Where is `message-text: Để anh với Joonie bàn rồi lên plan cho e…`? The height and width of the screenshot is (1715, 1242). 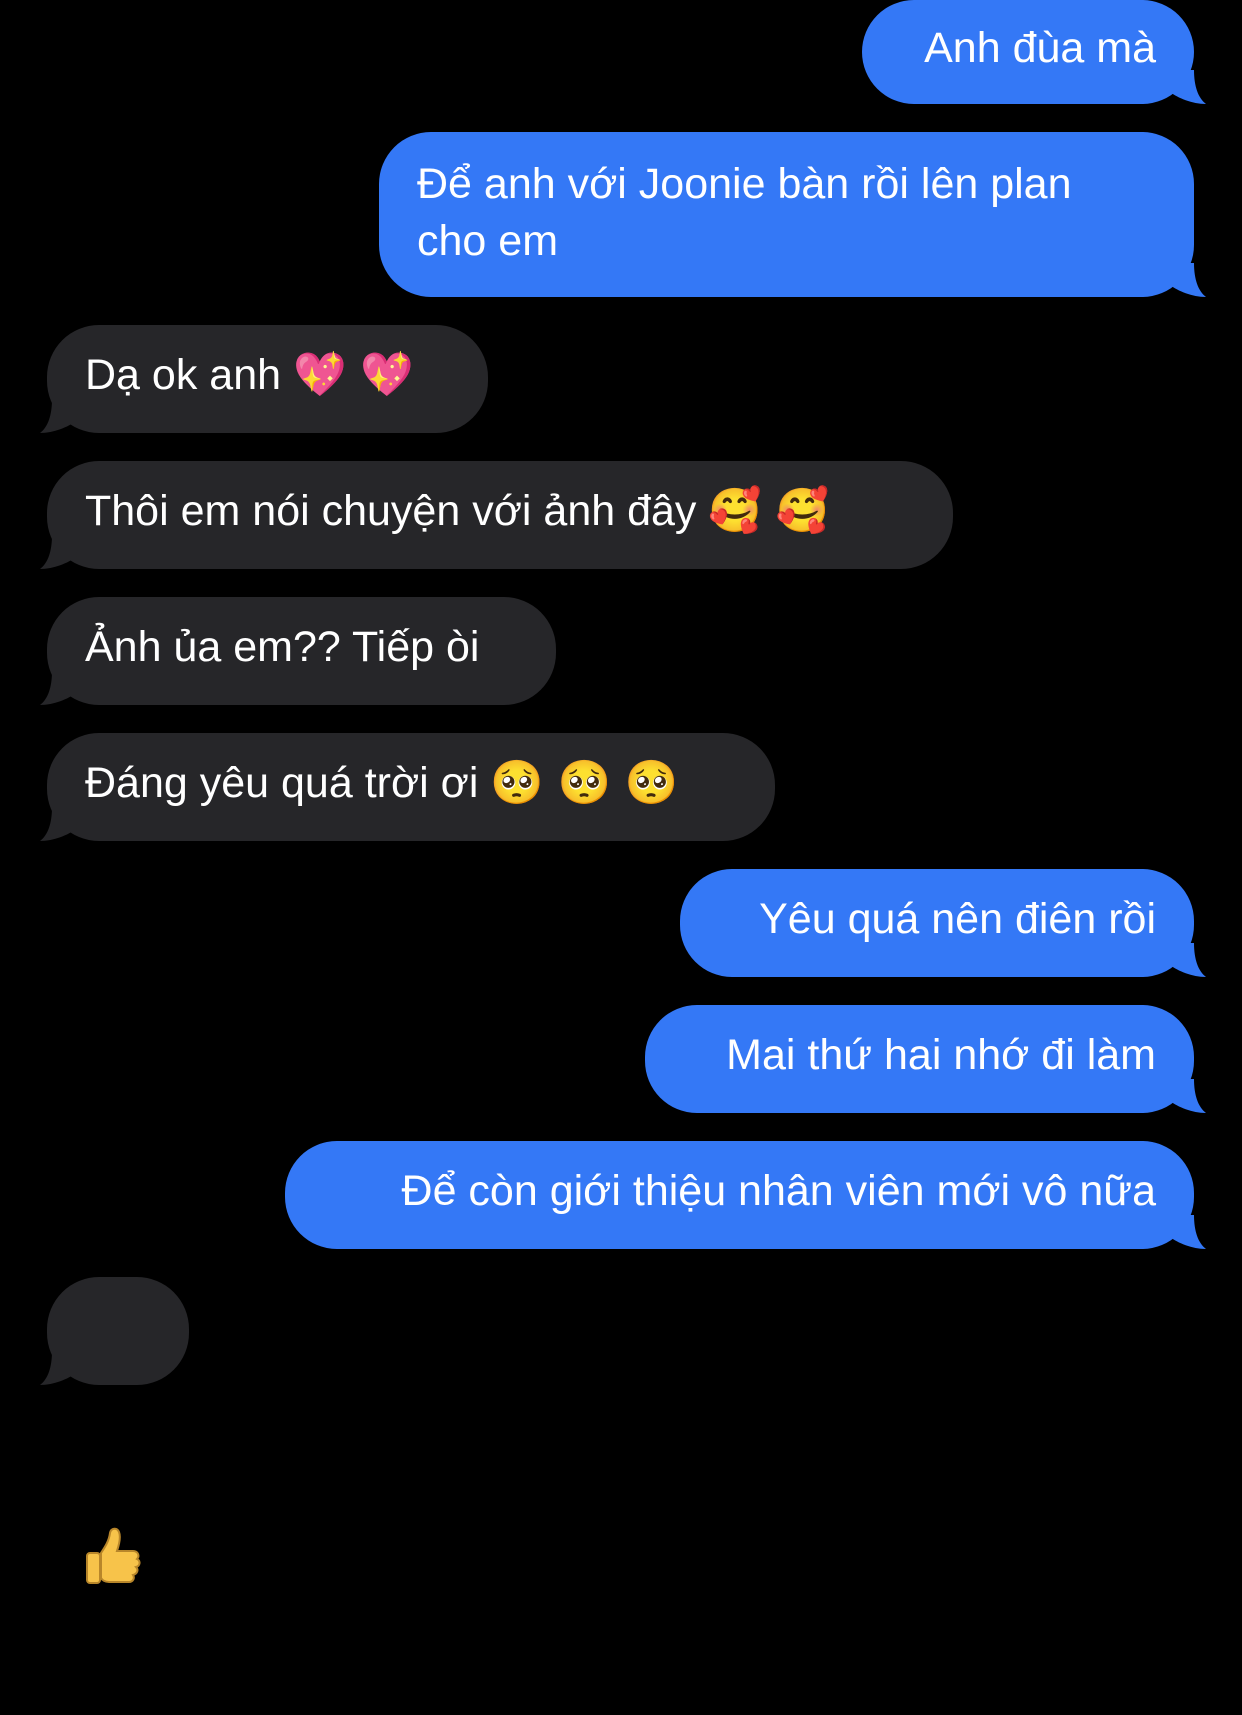 message-text: Để anh với Joonie bàn rồi lên plan cho e… is located at coordinates (744, 212).